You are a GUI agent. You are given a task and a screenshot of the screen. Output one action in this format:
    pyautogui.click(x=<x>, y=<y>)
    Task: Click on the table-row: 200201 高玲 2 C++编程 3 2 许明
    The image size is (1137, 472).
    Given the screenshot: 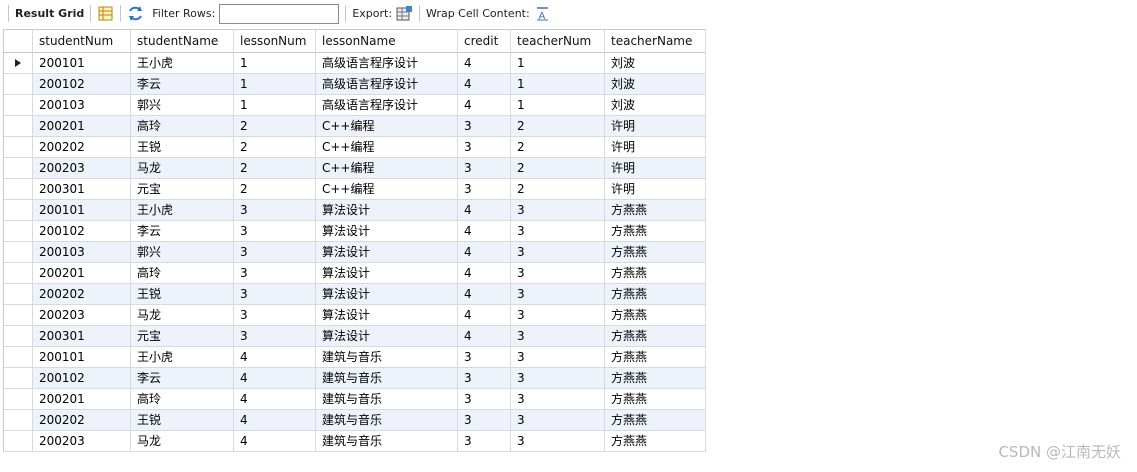 What is the action you would take?
    pyautogui.click(x=355, y=126)
    